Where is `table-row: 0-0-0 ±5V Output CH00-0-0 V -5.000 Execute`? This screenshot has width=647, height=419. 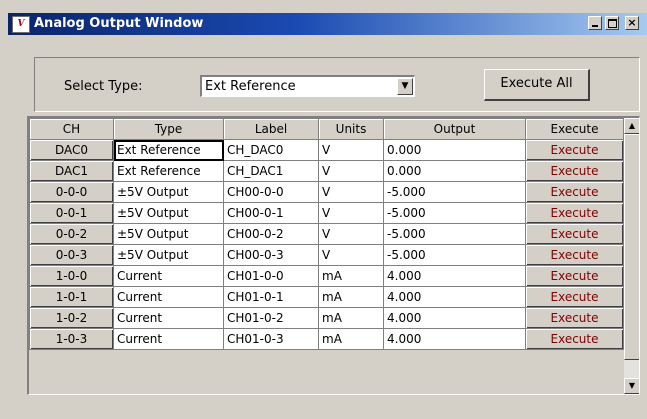 table-row: 0-0-0 ±5V Output CH00-0-0 V -5.000 Execute is located at coordinates (326, 192).